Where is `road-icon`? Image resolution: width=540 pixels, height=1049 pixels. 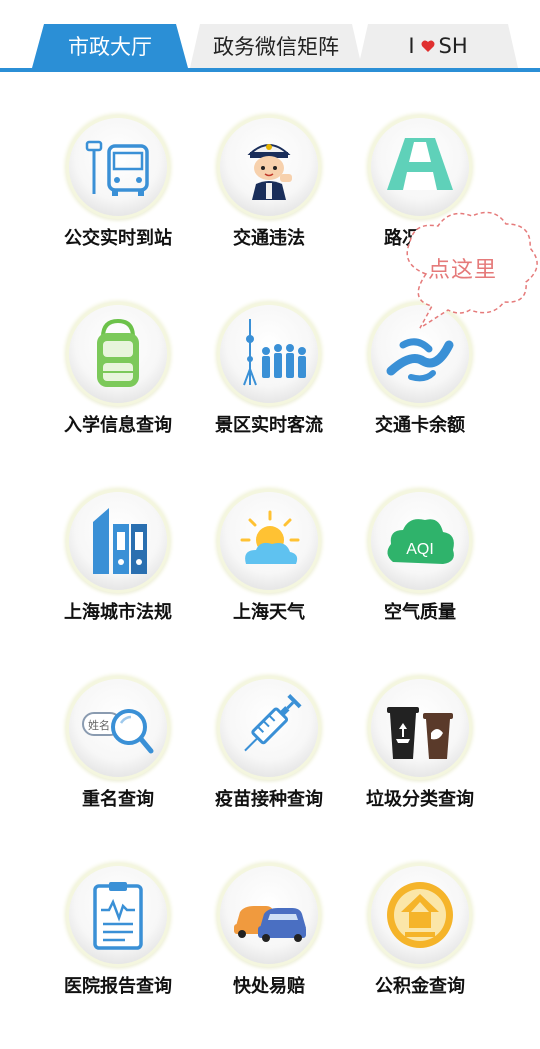
road-icon is located at coordinates (420, 167).